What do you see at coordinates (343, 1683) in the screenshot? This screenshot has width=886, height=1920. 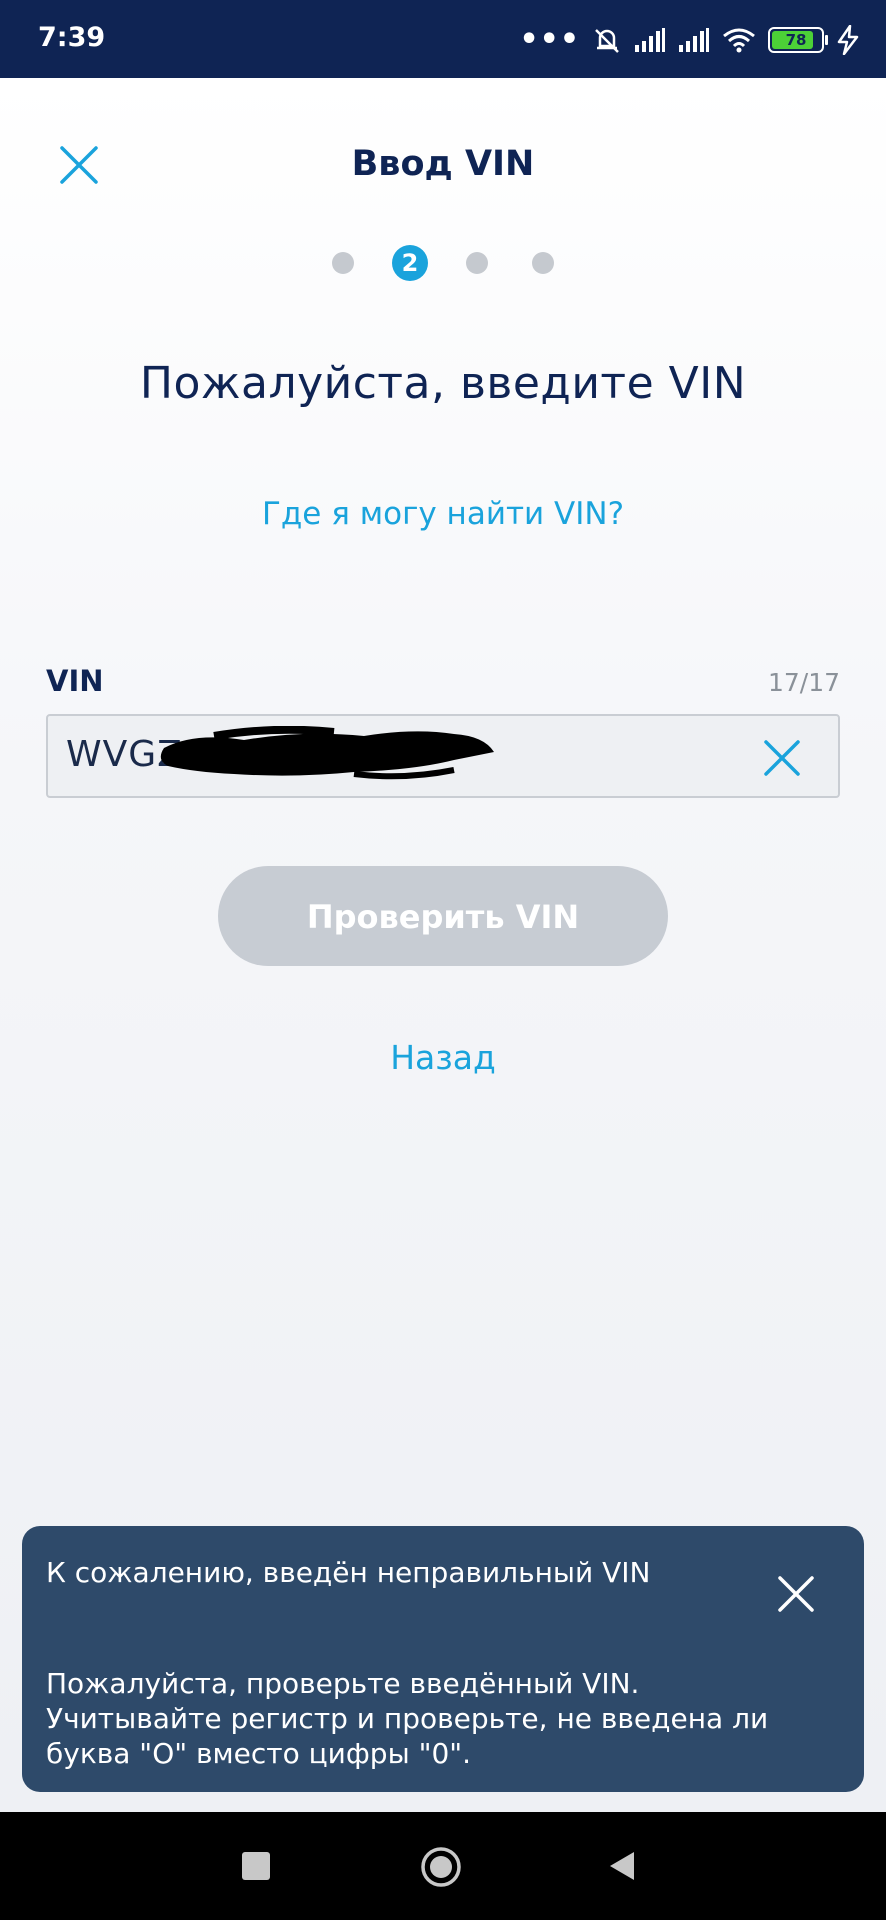 I see `toast-line: Пожалуйста, проверьте введённый VIN.` at bounding box center [343, 1683].